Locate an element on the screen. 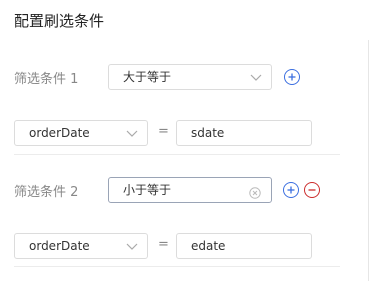 The width and height of the screenshot is (371, 281). condition-2-field-value: orderDate is located at coordinates (59, 246).